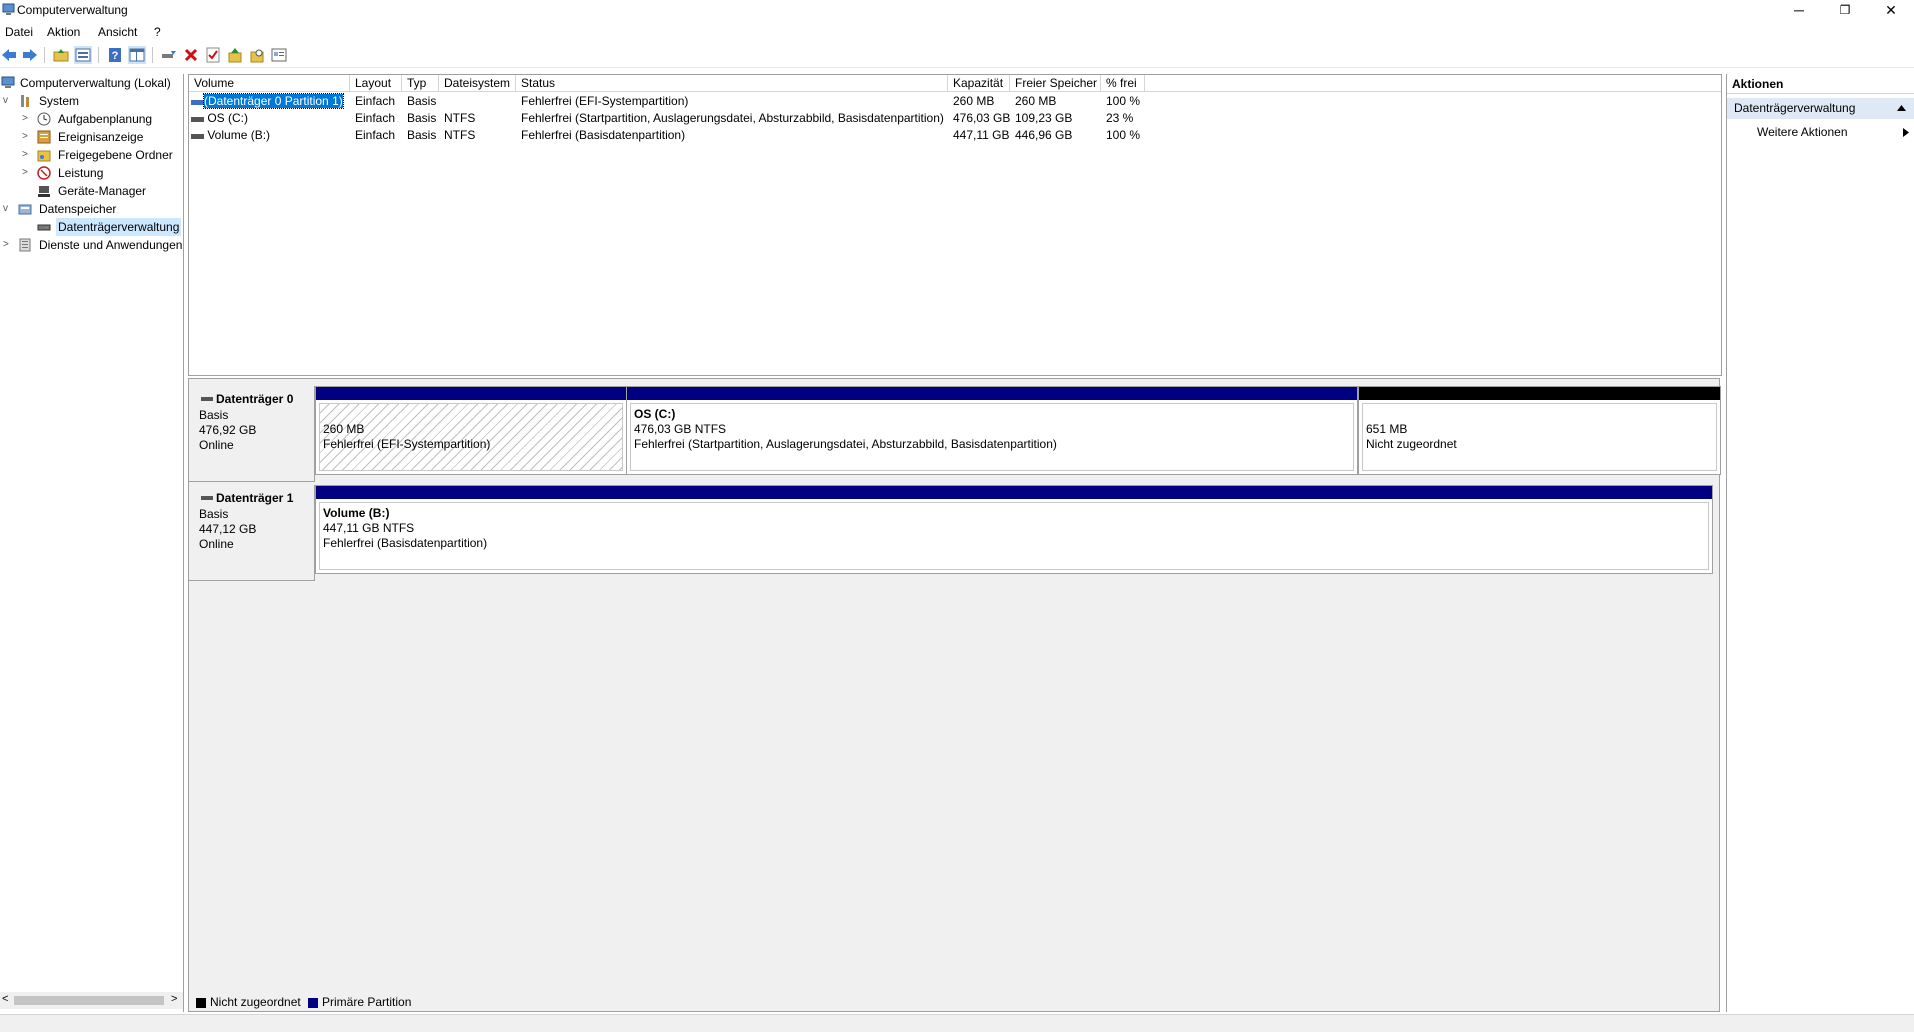 The height and width of the screenshot is (1032, 1914). Describe the element at coordinates (83, 55) in the screenshot. I see `properties-icon` at that location.